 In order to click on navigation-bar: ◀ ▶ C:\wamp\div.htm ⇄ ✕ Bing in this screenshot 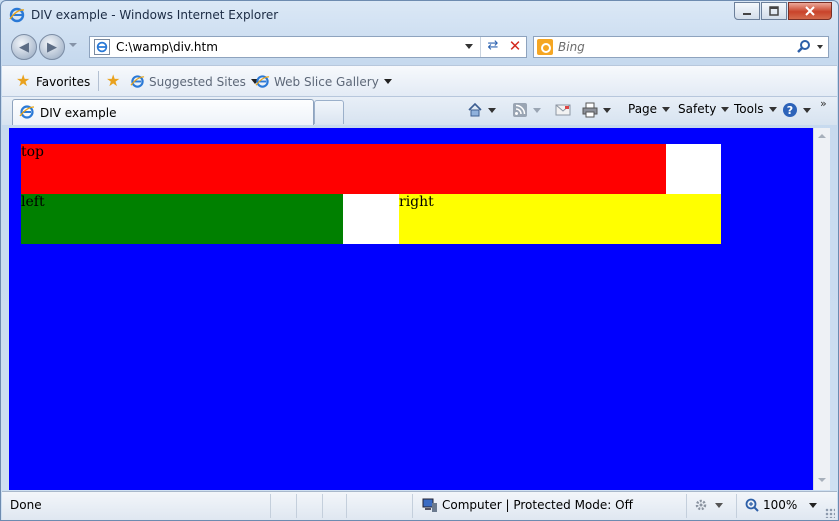, I will do `click(419, 48)`.